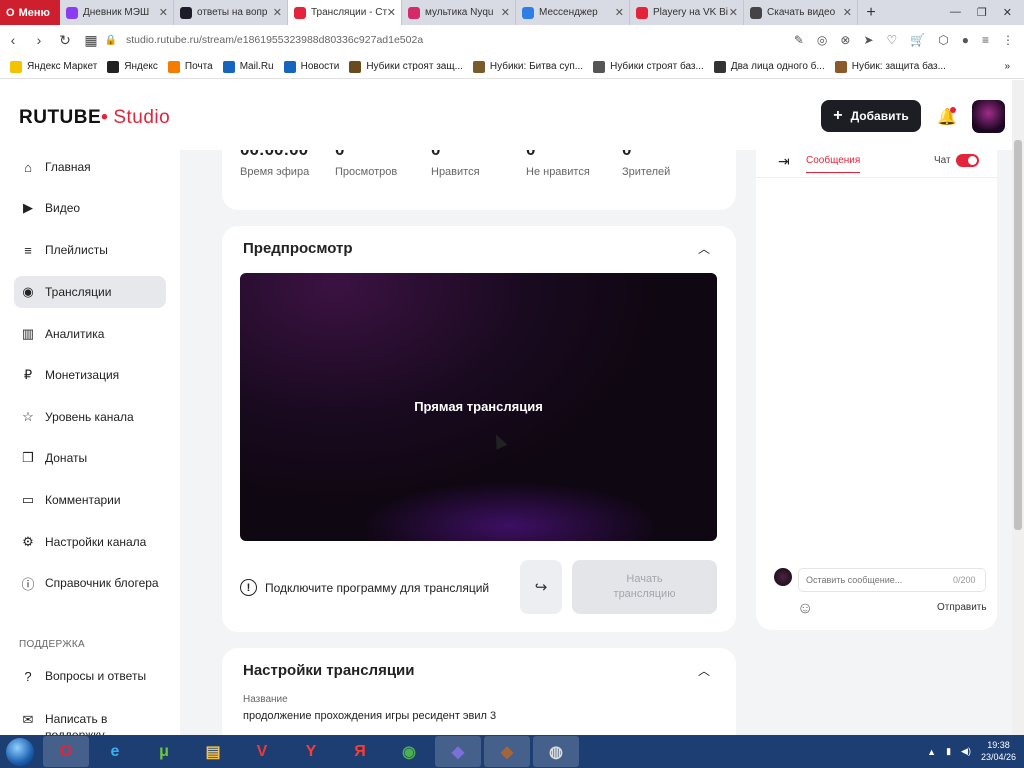 The image size is (1024, 768). Describe the element at coordinates (53, 66) in the screenshot. I see `bookmark-item: Яндекс Маркет` at that location.